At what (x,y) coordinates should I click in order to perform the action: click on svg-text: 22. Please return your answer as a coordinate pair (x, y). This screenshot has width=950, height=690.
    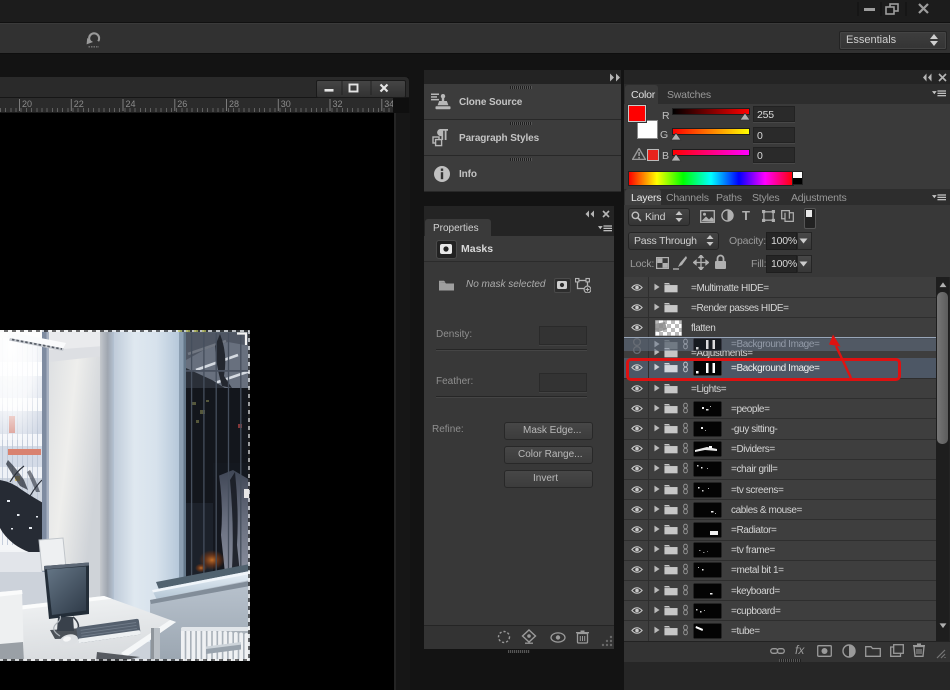
    Looking at the image, I should click on (79, 104).